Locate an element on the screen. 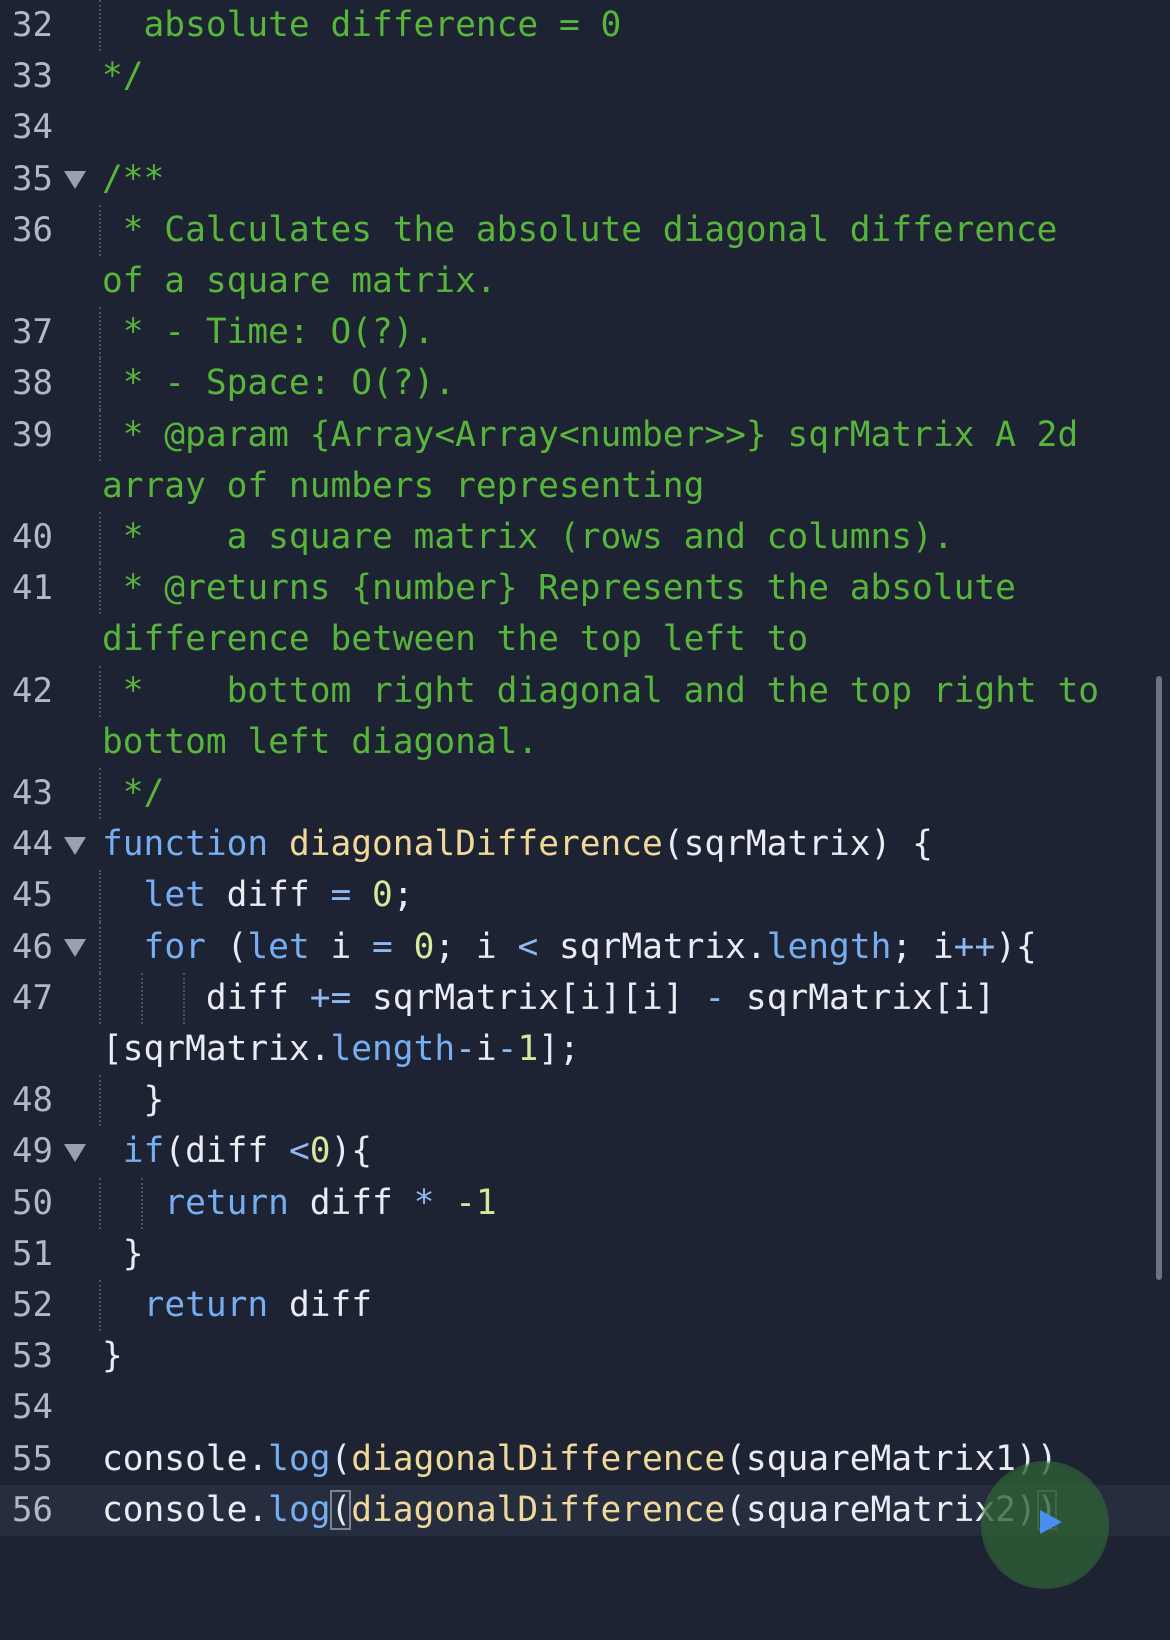  code-token: ++ is located at coordinates (974, 946).